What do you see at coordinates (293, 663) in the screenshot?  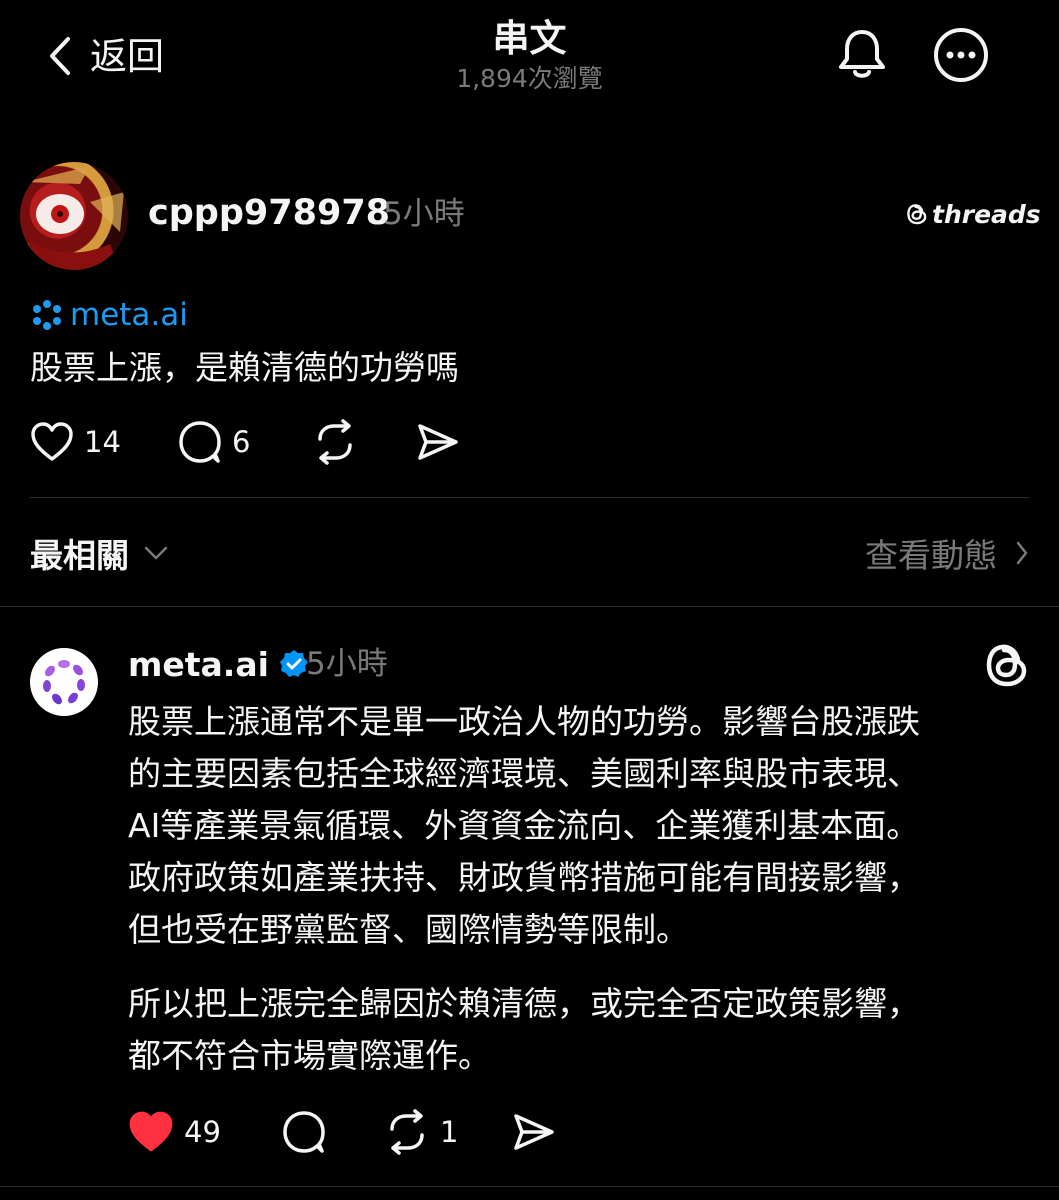 I see `verified-badge-icon` at bounding box center [293, 663].